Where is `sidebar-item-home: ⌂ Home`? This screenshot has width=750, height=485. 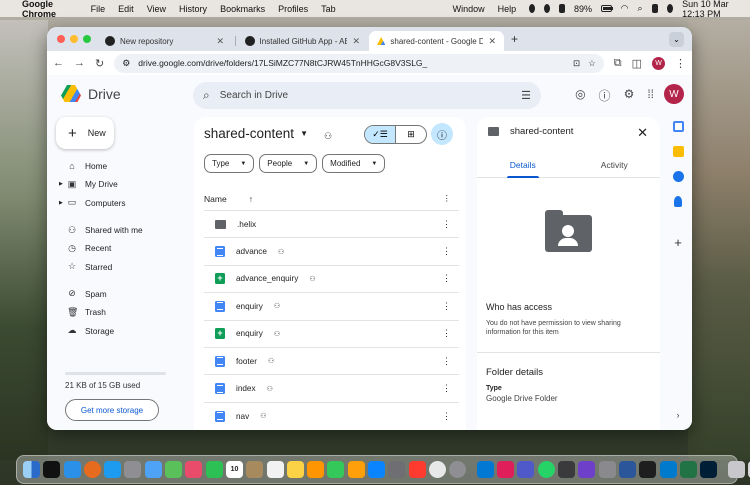 sidebar-item-home: ⌂ Home is located at coordinates (119, 166).